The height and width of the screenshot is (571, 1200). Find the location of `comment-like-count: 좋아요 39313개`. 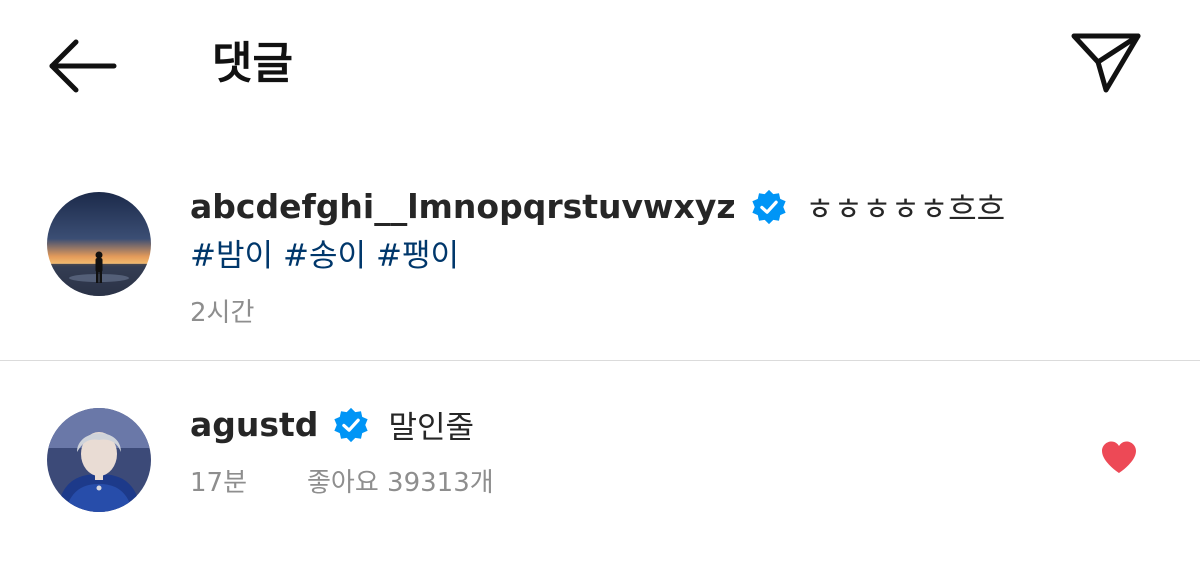

comment-like-count: 좋아요 39313개 is located at coordinates (400, 480).